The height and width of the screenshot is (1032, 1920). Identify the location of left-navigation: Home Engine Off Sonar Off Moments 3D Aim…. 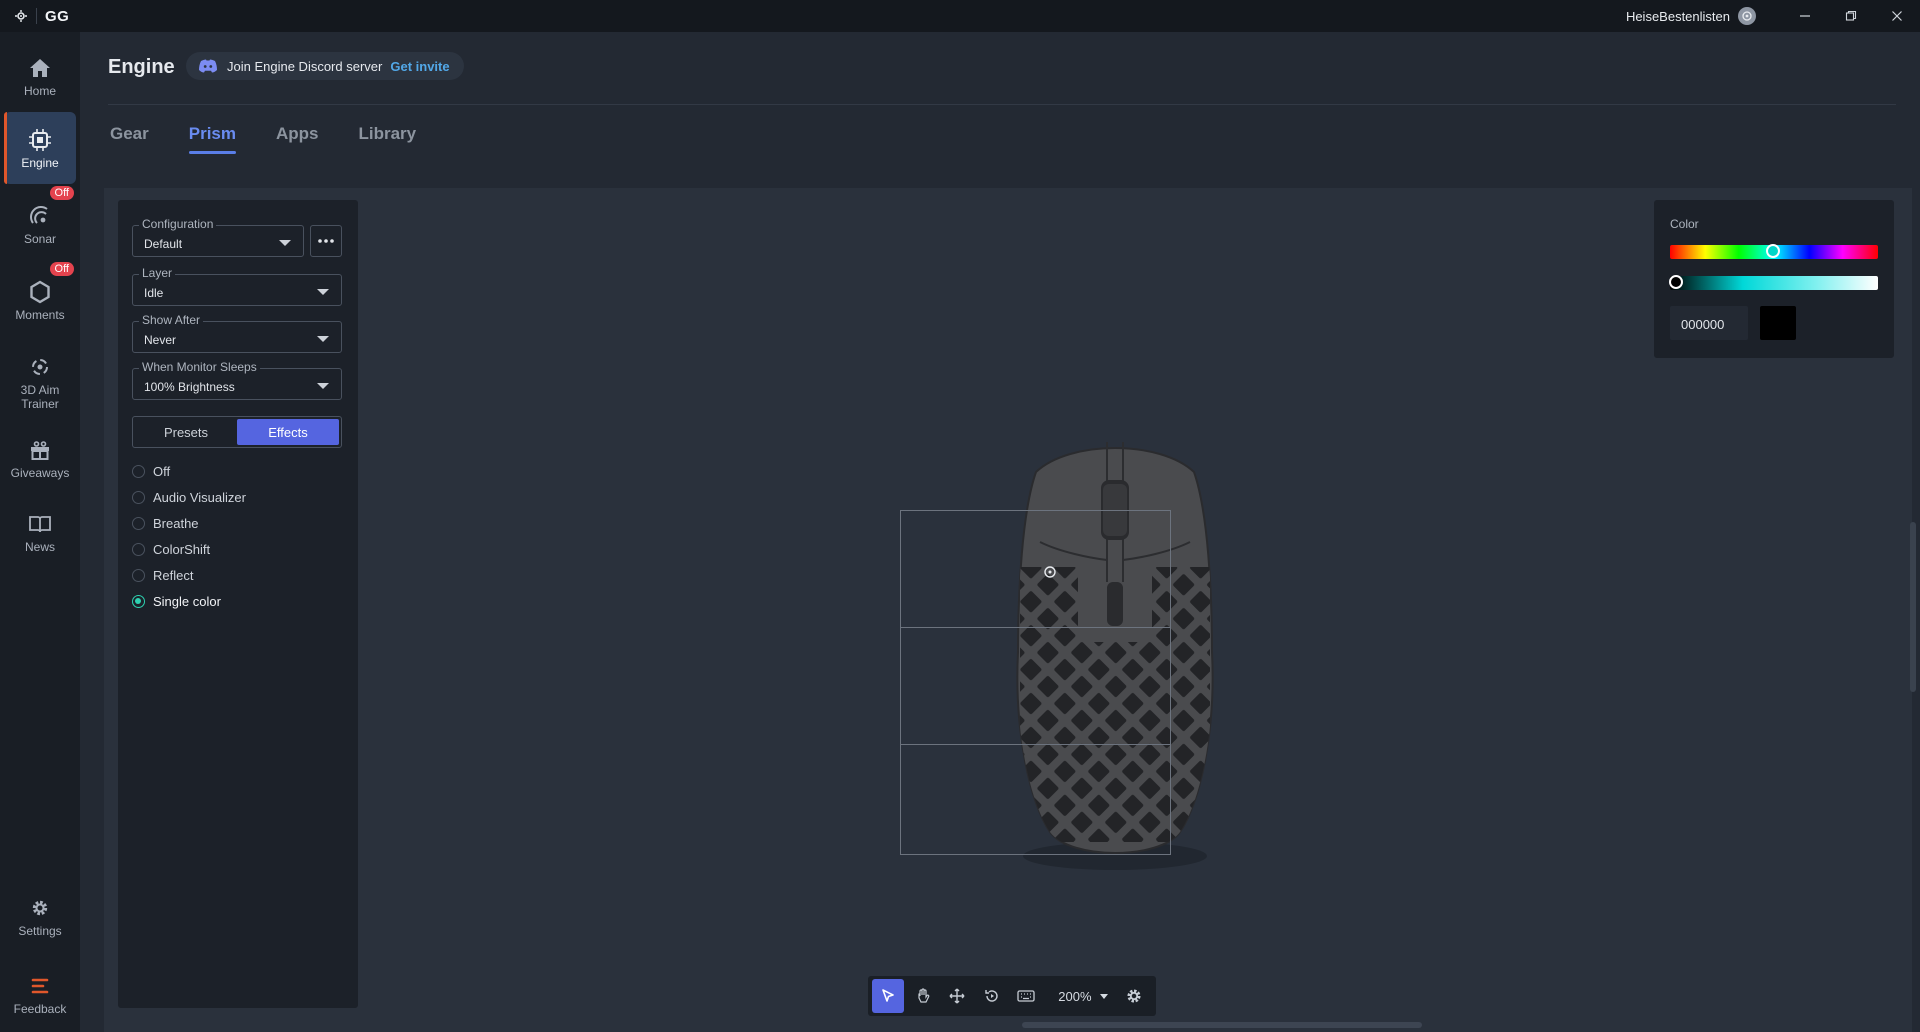
(40, 532).